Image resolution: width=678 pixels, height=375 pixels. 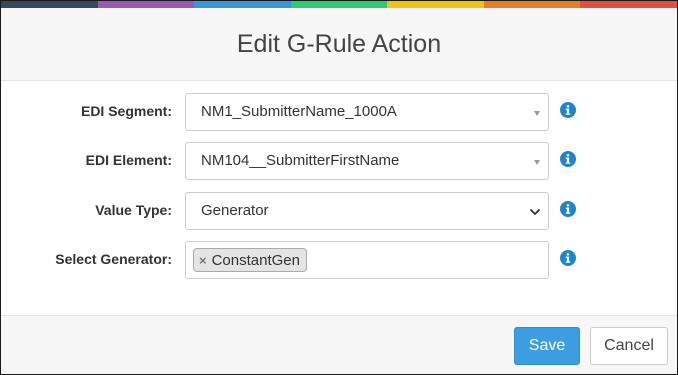 I want to click on select-generator-row: Select Generator: × ConstantGen, so click(x=339, y=260).